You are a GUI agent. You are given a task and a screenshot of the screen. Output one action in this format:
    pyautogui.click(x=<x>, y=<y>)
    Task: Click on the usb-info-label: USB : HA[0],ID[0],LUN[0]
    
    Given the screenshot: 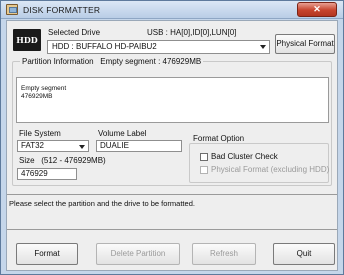 What is the action you would take?
    pyautogui.click(x=192, y=32)
    